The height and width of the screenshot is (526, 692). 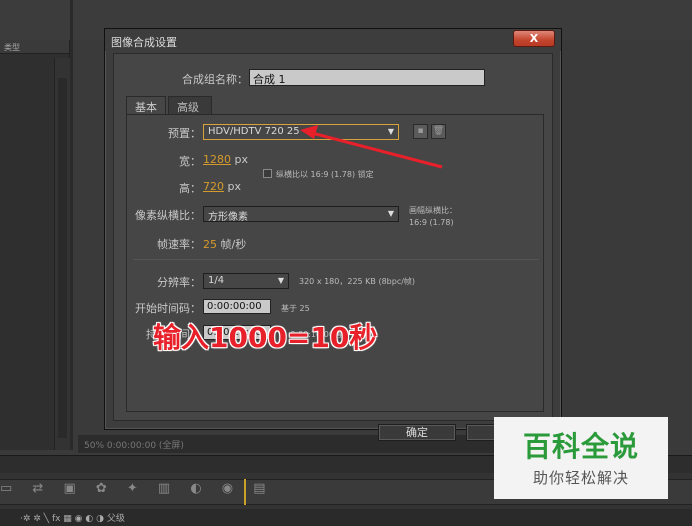 What do you see at coordinates (115, 519) in the screenshot?
I see `parent-column-label: 父级` at bounding box center [115, 519].